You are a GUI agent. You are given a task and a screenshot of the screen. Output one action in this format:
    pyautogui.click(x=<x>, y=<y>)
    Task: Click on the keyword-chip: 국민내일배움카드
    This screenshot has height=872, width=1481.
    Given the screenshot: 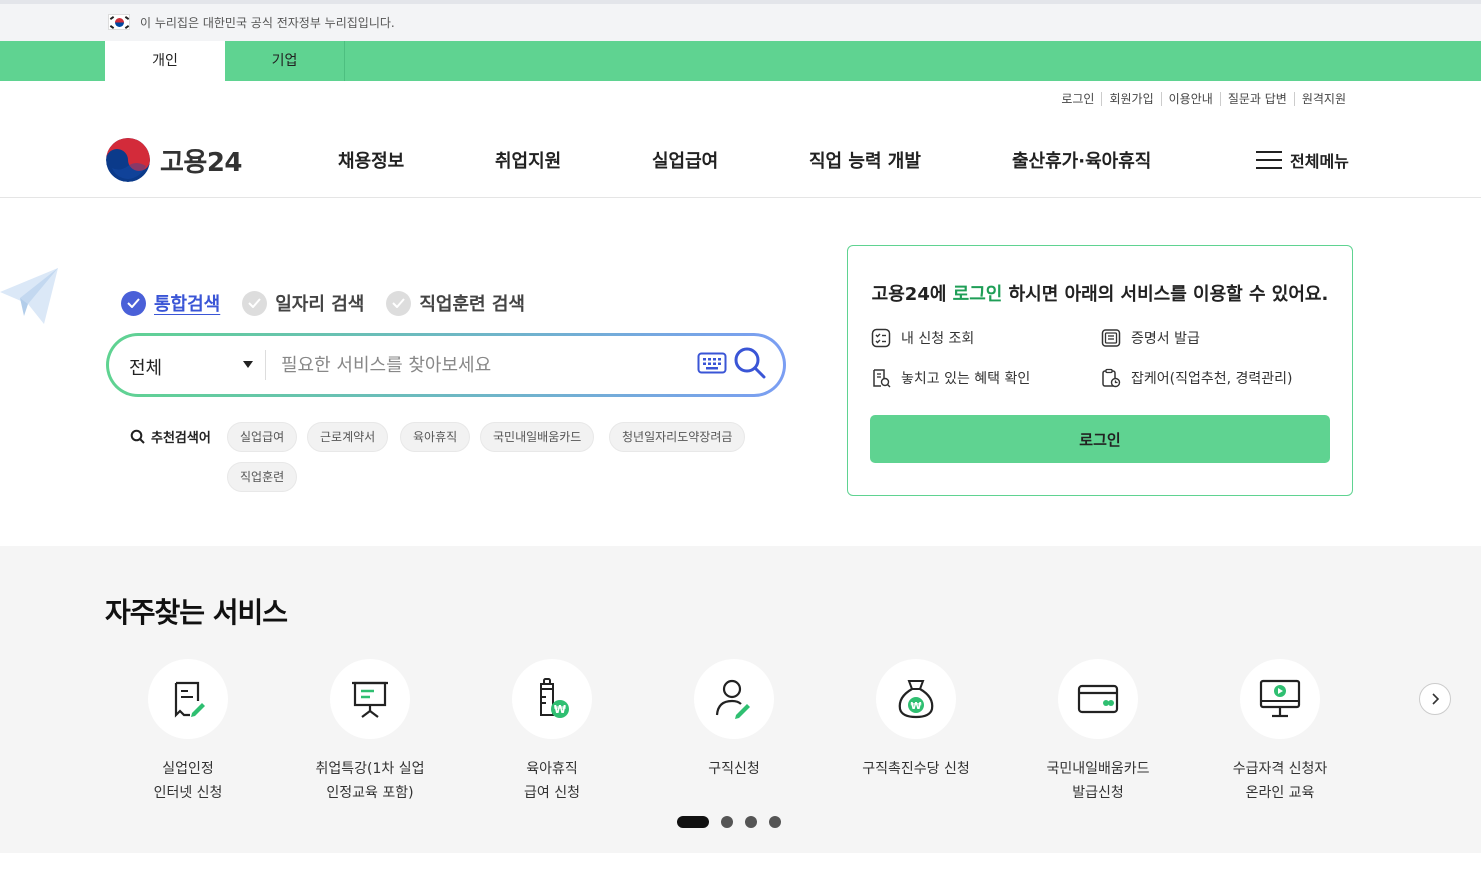 What is the action you would take?
    pyautogui.click(x=537, y=437)
    